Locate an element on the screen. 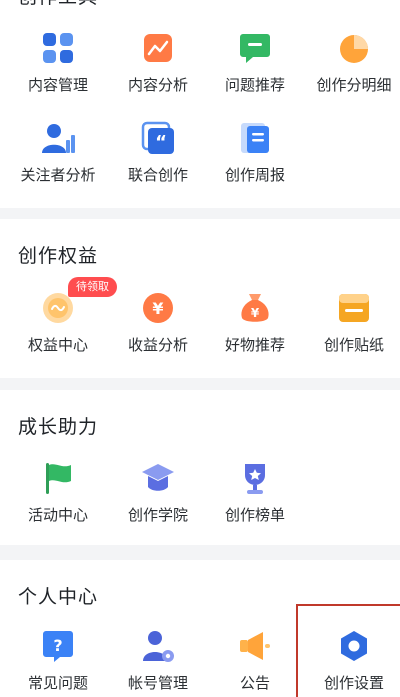 This screenshot has width=400, height=697. tool-label: 公告 is located at coordinates (254, 683).